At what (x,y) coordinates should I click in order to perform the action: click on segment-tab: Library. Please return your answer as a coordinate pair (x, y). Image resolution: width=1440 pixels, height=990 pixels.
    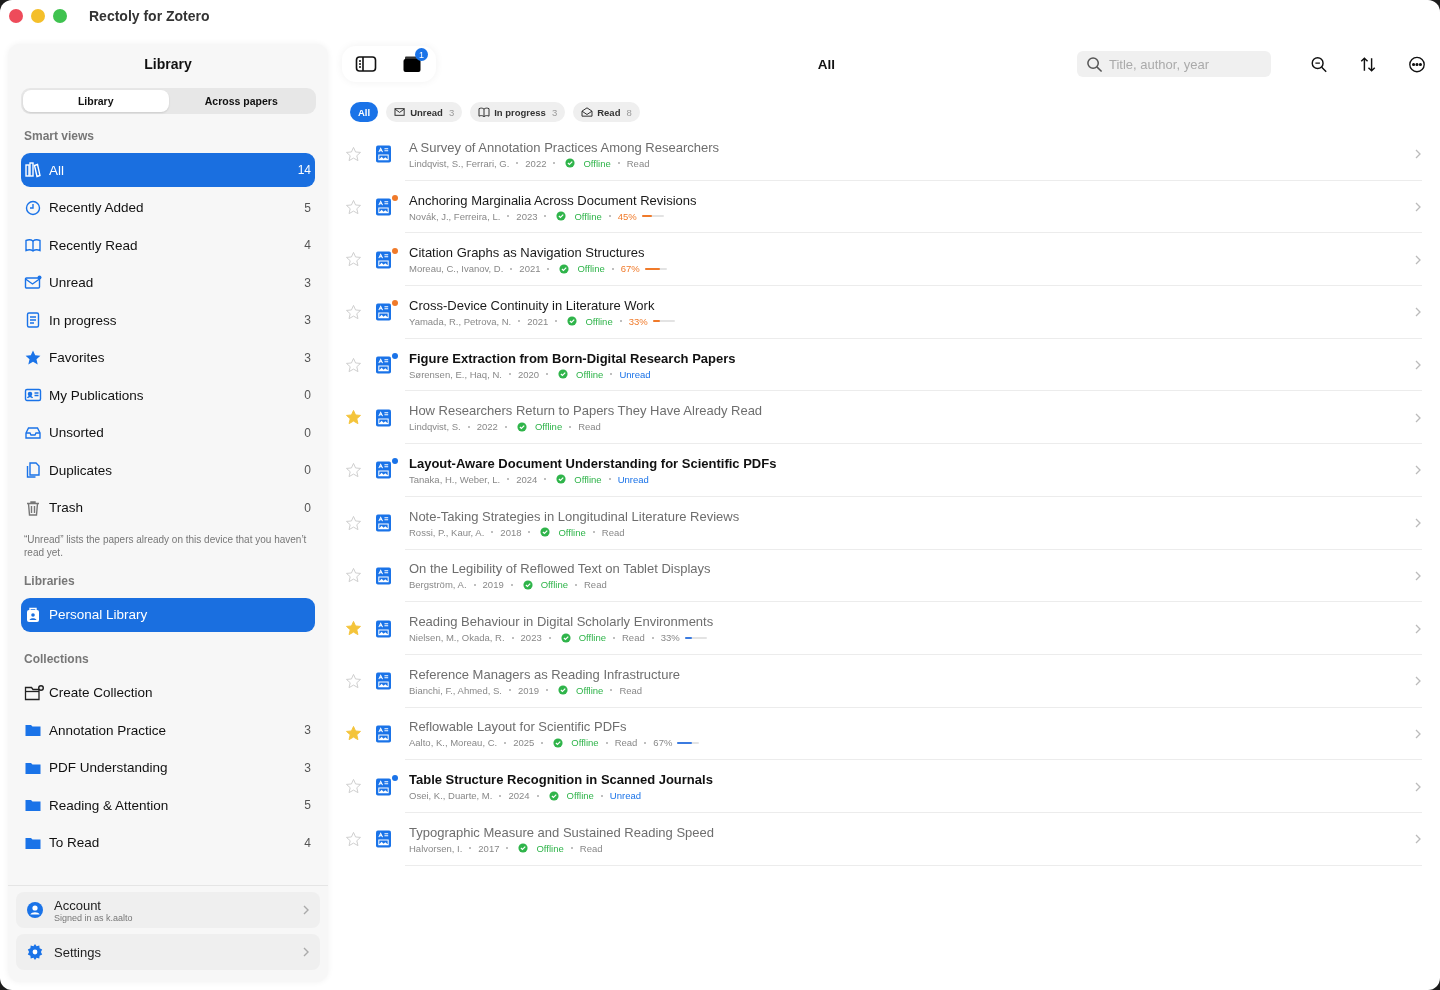
    Looking at the image, I should click on (96, 101).